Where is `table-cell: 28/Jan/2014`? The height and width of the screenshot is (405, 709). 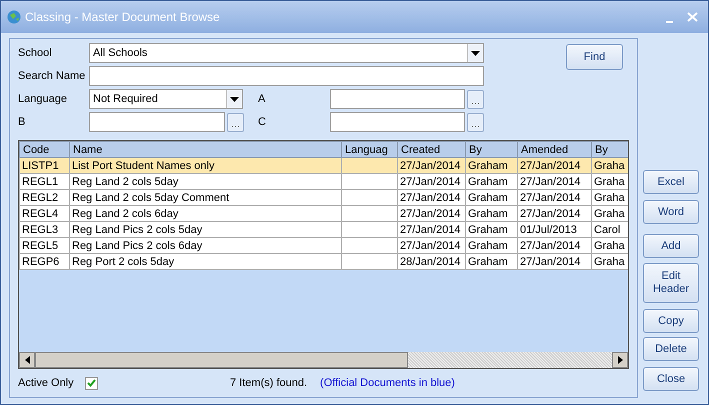
table-cell: 28/Jan/2014 is located at coordinates (430, 262).